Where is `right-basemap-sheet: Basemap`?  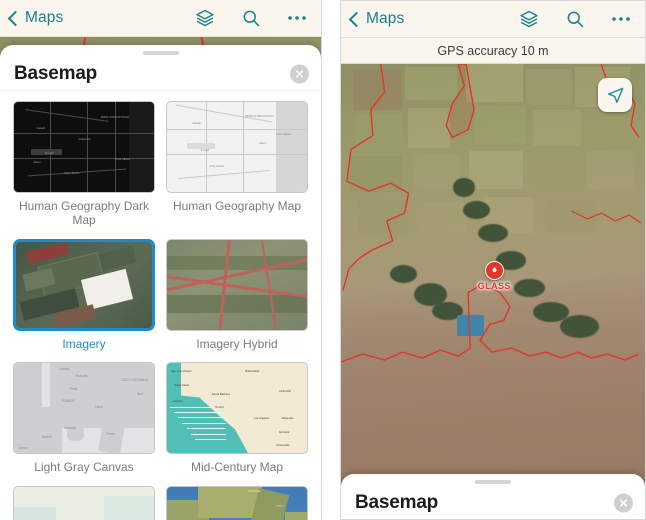
right-basemap-sheet: Basemap is located at coordinates (493, 496).